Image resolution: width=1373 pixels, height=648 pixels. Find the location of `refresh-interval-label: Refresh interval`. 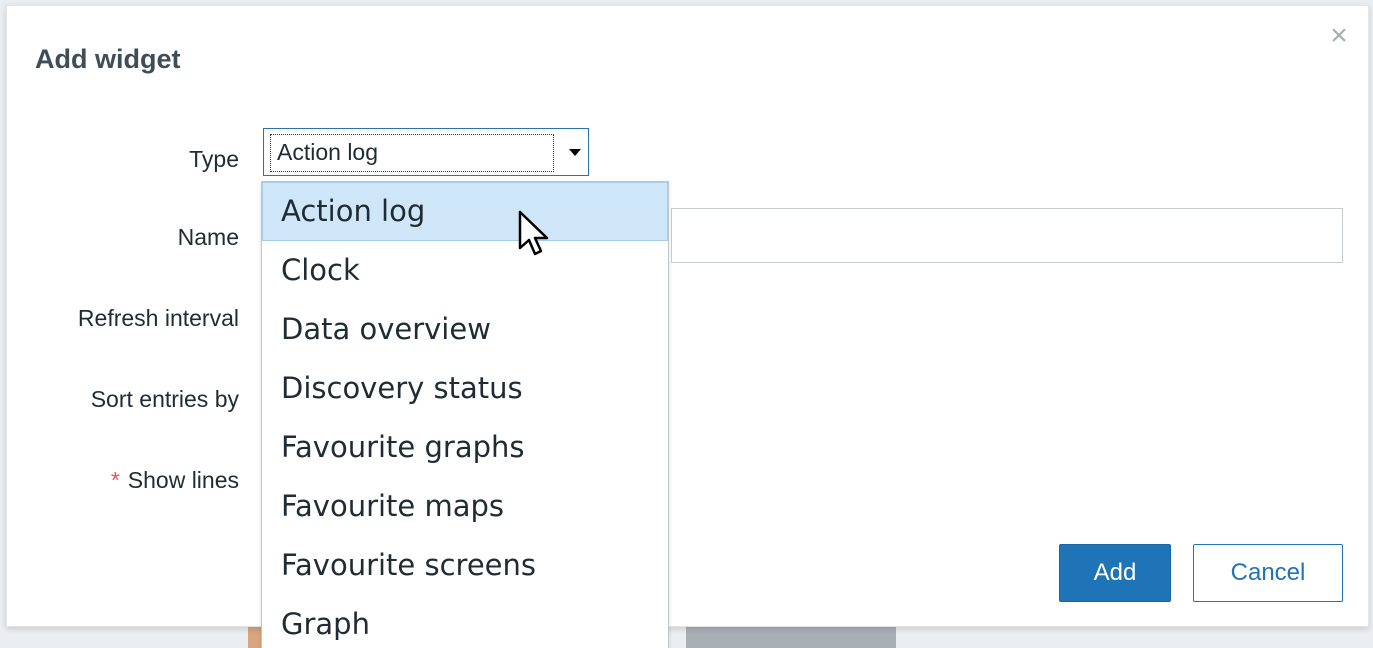

refresh-interval-label: Refresh interval is located at coordinates (158, 318).